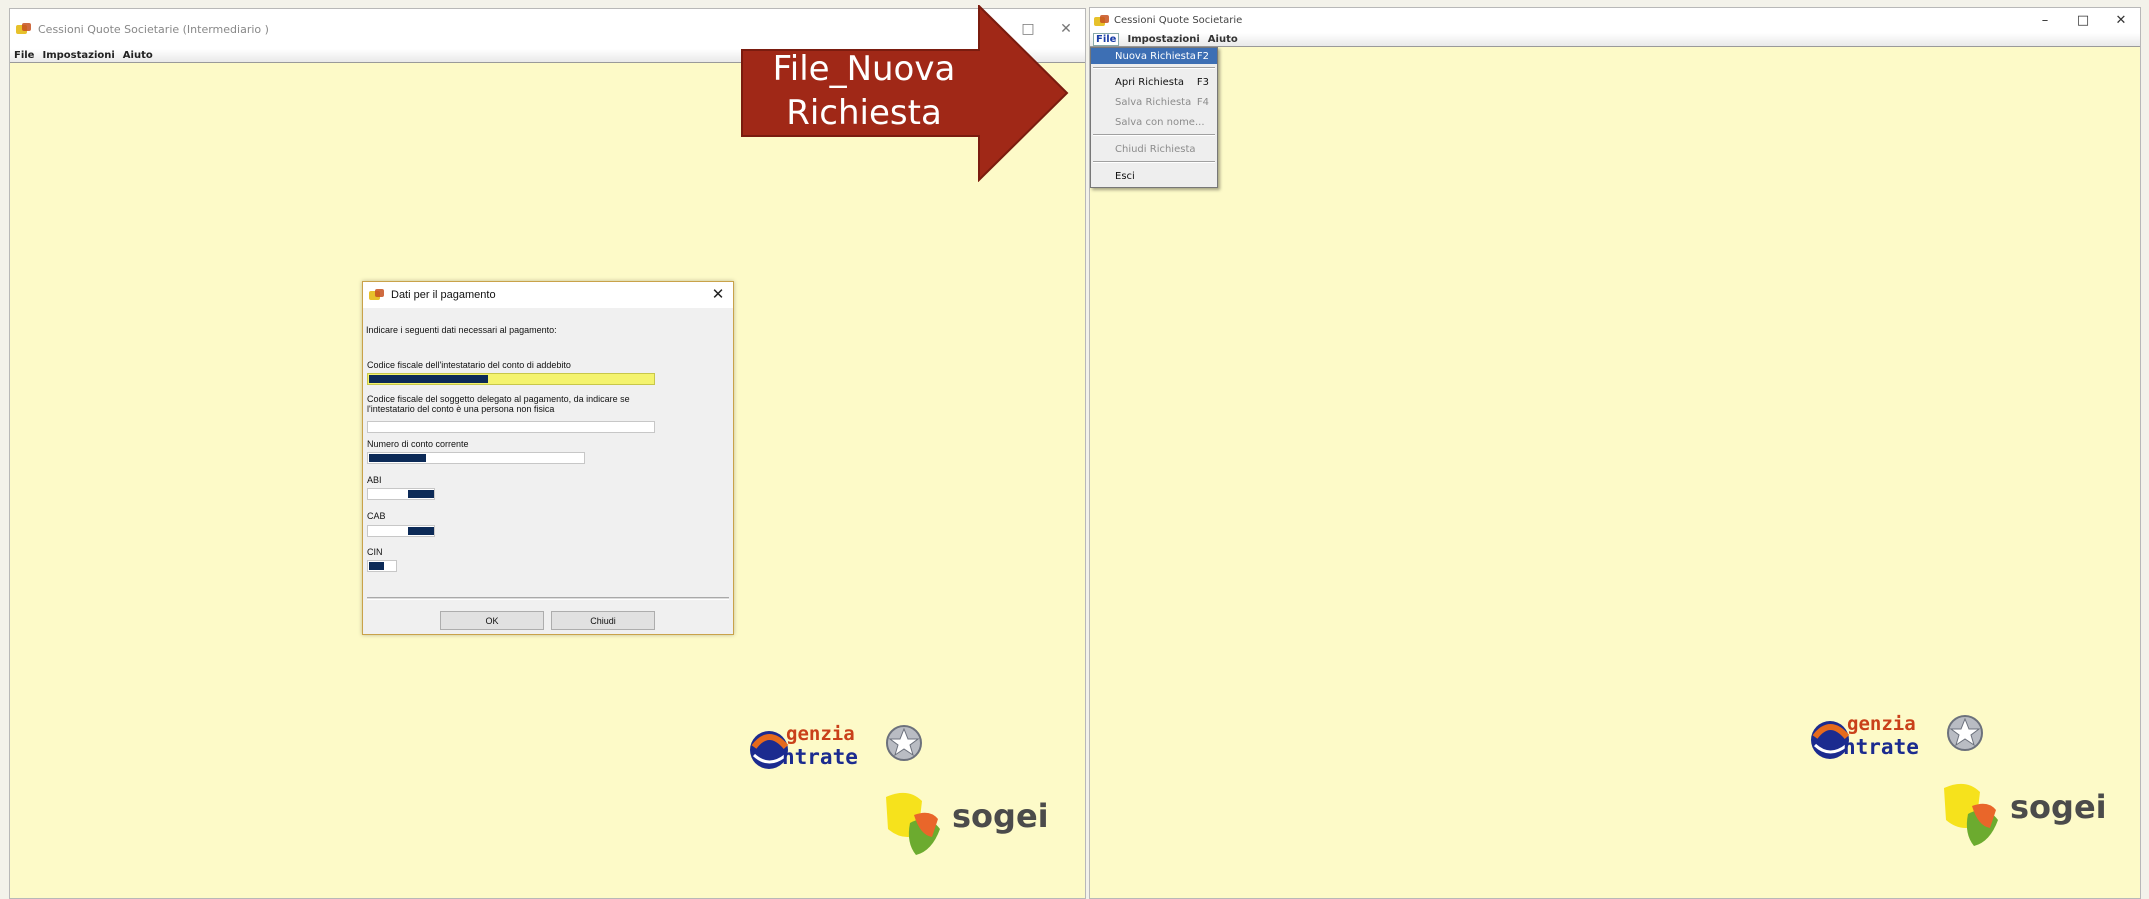 This screenshot has height=899, width=2149. What do you see at coordinates (375, 552) in the screenshot?
I see `field-label-cin: CIN` at bounding box center [375, 552].